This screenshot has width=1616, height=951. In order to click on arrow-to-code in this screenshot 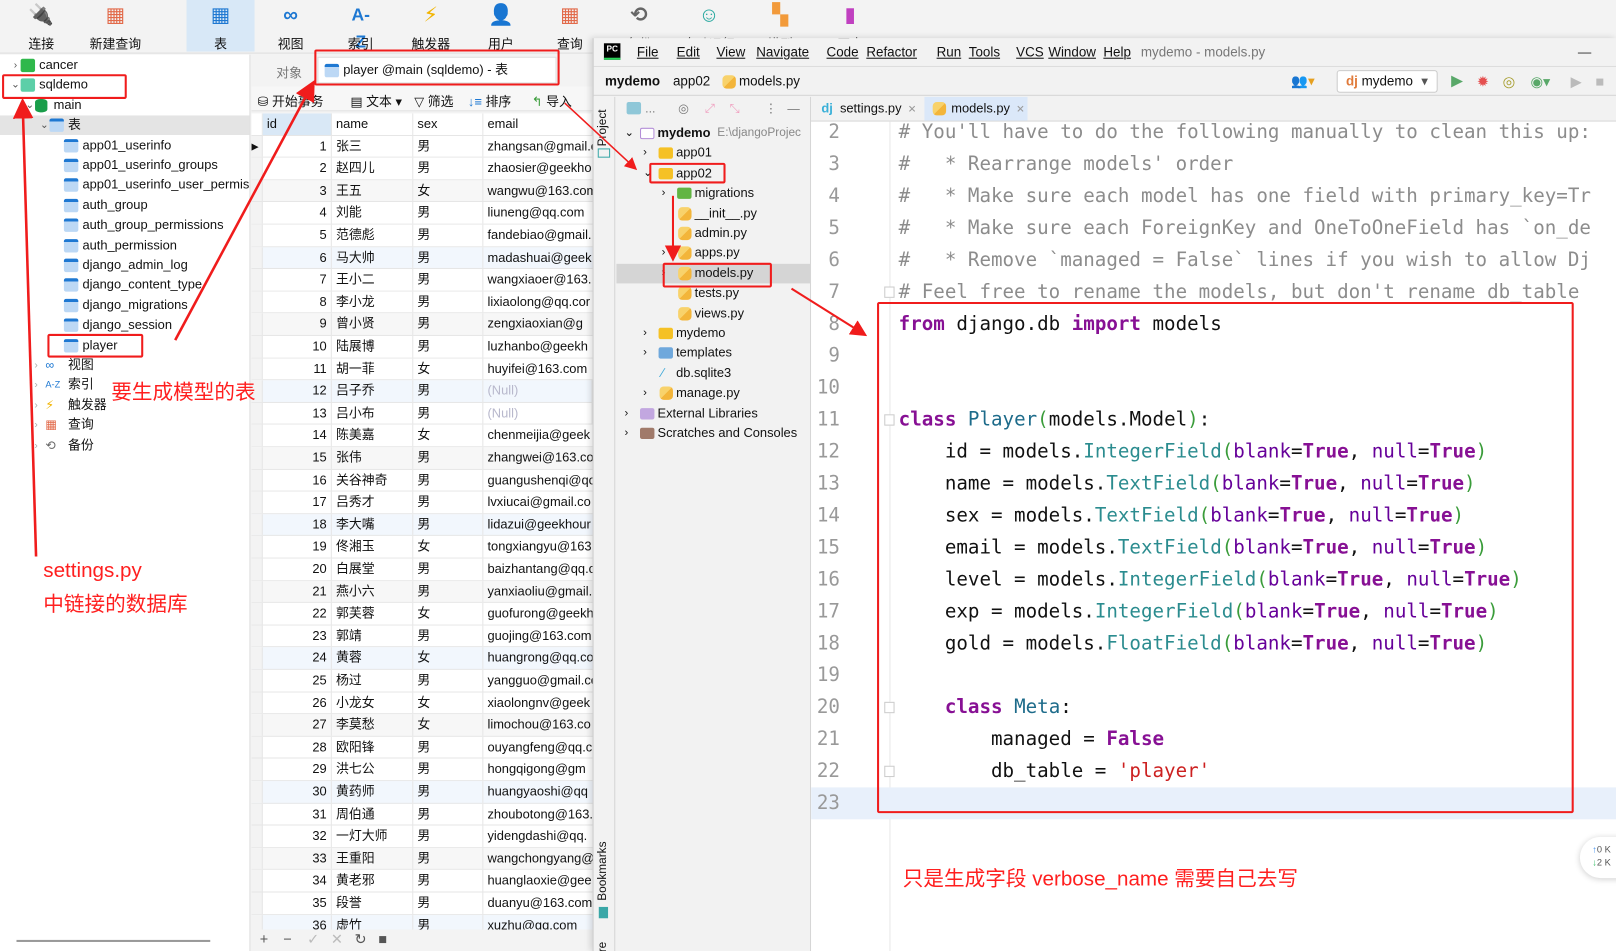, I will do `click(829, 312)`.